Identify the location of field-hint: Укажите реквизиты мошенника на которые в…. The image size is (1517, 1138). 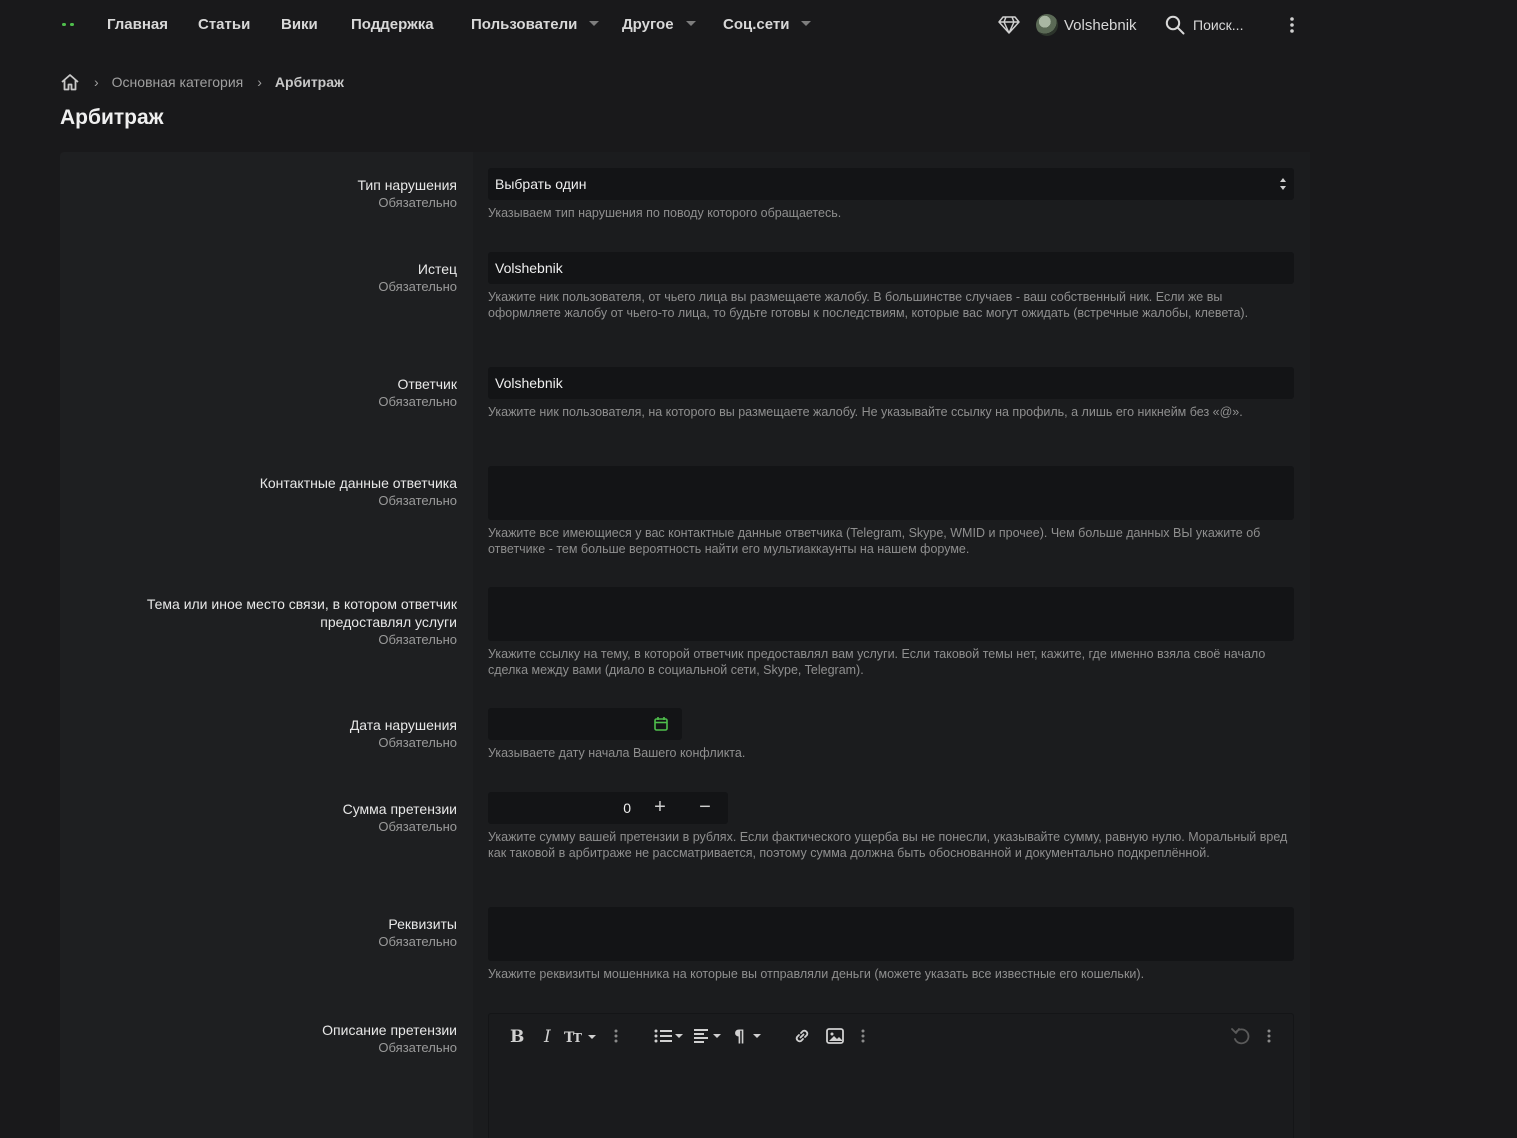
(816, 974).